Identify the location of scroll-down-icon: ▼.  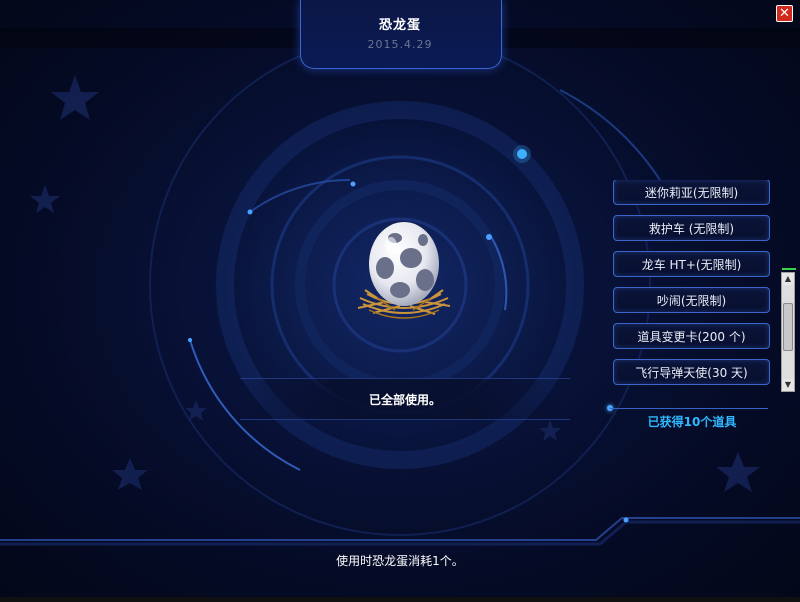
(788, 385).